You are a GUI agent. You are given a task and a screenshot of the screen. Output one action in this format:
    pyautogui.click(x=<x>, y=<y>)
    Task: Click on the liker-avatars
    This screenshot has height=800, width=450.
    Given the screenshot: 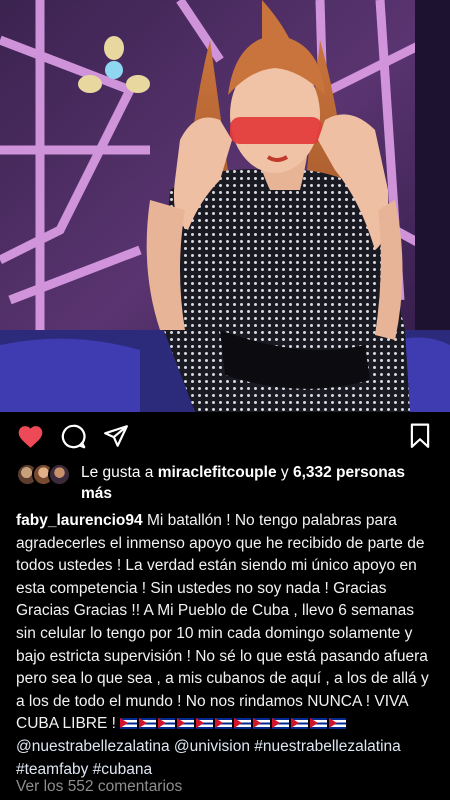 What is the action you would take?
    pyautogui.click(x=43, y=474)
    